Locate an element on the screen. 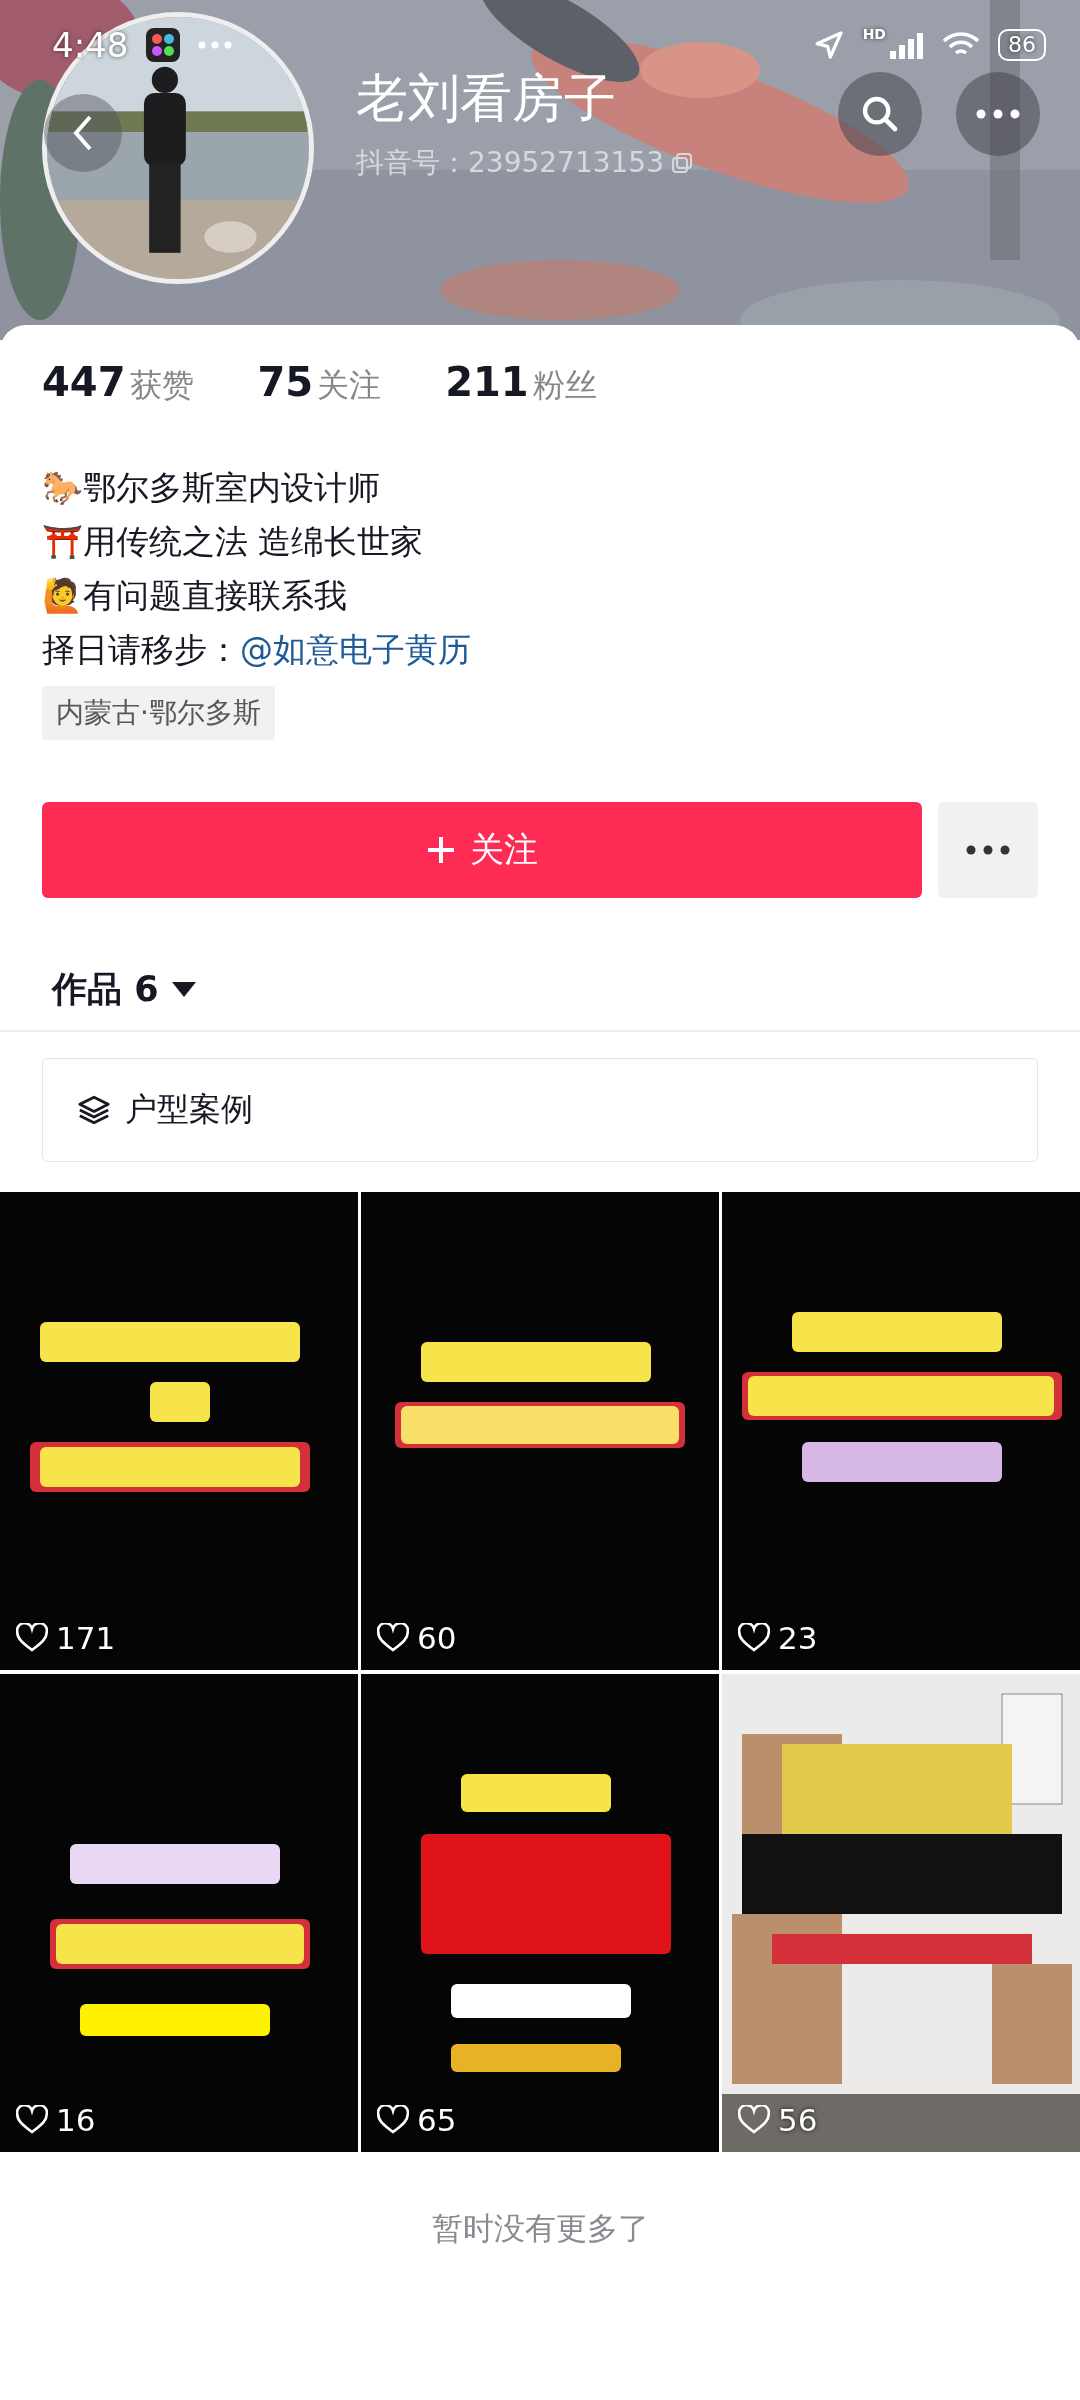 The height and width of the screenshot is (2400, 1080). layers-icon is located at coordinates (94, 1110).